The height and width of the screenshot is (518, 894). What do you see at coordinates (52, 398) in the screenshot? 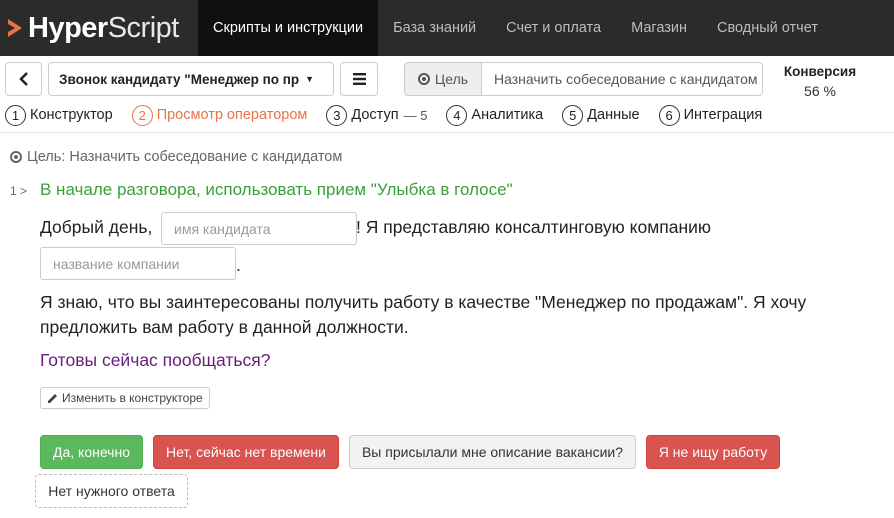
I see `pencil-icon` at bounding box center [52, 398].